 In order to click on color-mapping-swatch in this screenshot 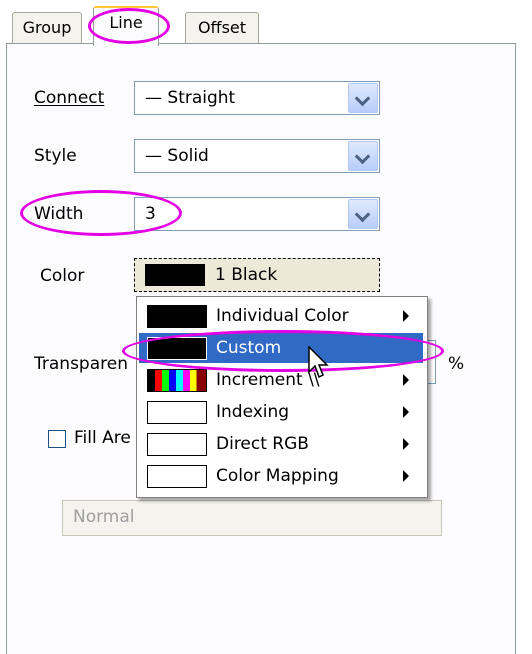, I will do `click(177, 476)`.